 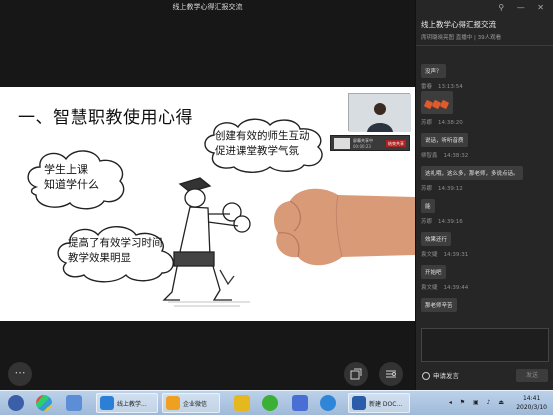 What do you see at coordinates (486, 68) in the screenshot?
I see `chat-message: 没声？` at bounding box center [486, 68].